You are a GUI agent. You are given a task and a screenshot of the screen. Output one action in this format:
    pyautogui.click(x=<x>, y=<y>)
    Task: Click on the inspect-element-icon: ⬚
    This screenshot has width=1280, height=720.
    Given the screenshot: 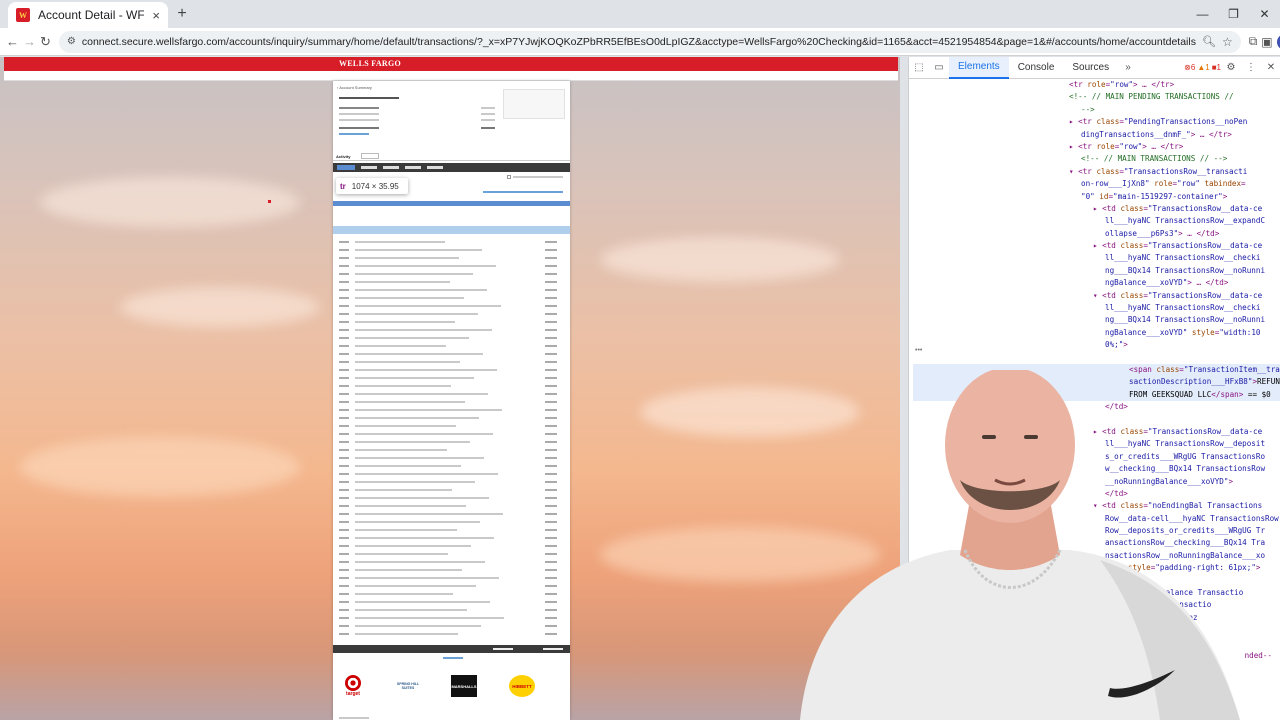 What is the action you would take?
    pyautogui.click(x=919, y=67)
    